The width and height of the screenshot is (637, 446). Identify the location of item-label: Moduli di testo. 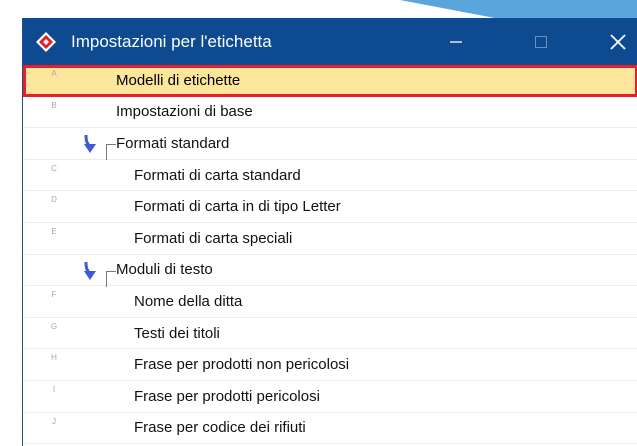
(164, 270).